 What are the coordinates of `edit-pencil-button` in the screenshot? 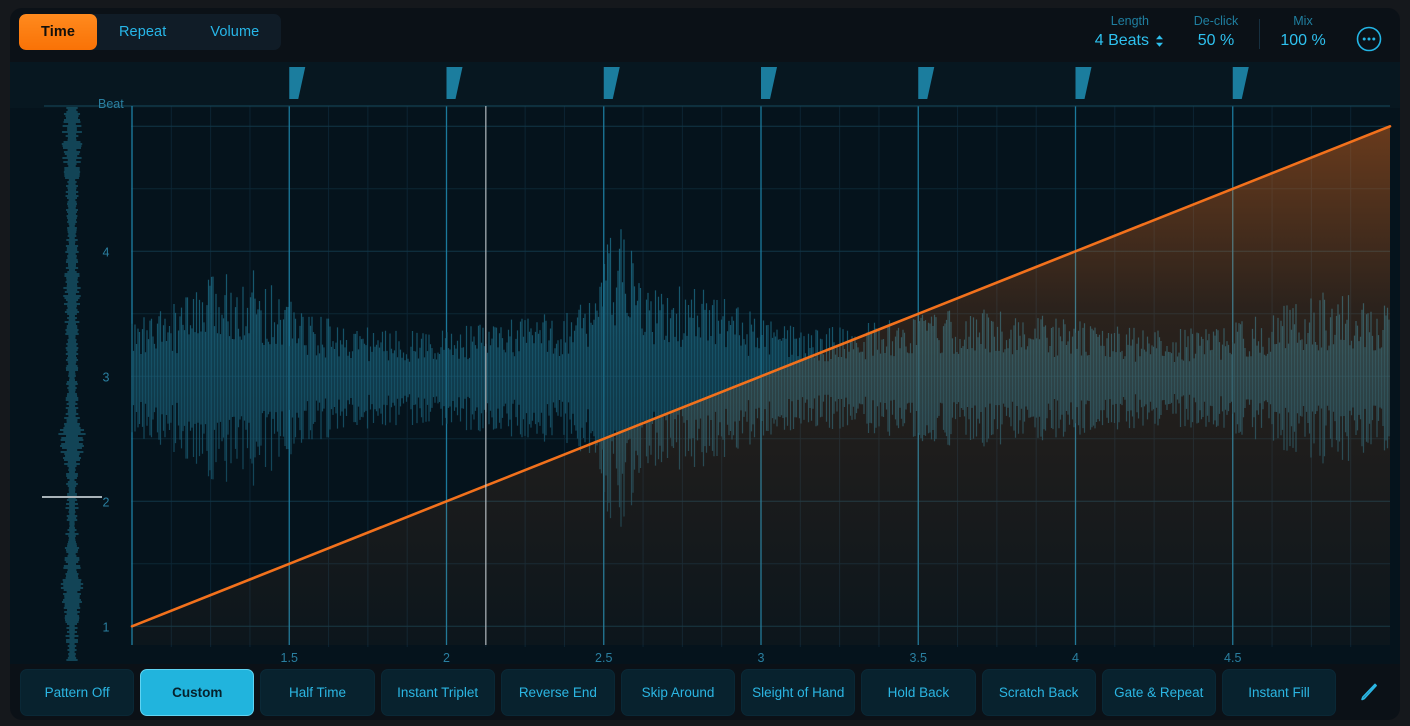 It's located at (1368, 692).